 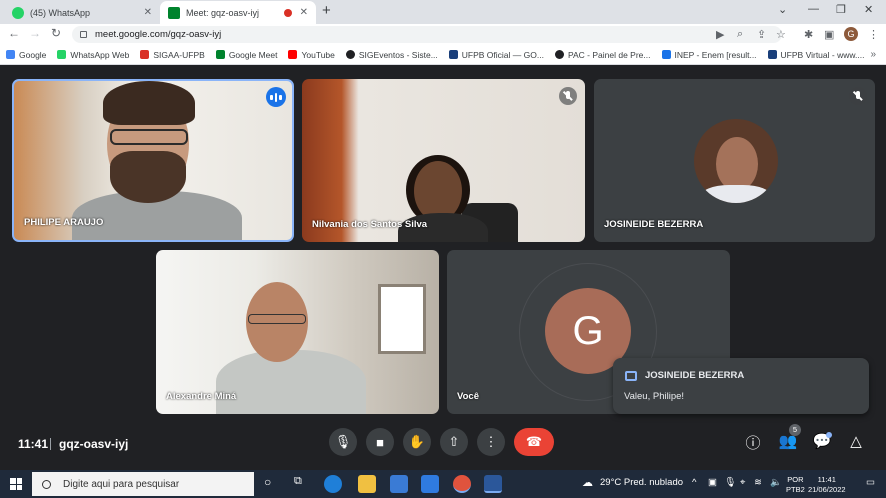 I want to click on meeting-info-icon: ⓘ, so click(x=753, y=442).